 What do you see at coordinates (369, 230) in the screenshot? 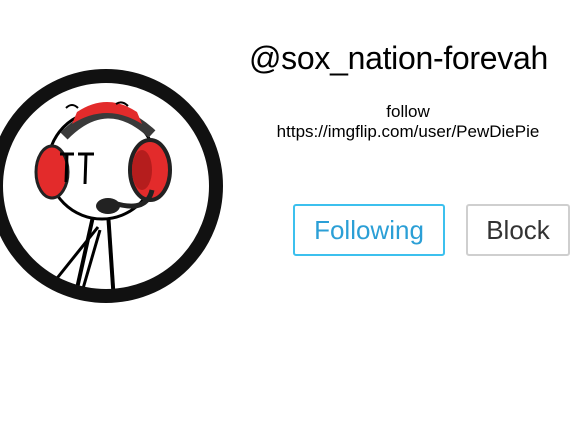
I see `following-button: Following` at bounding box center [369, 230].